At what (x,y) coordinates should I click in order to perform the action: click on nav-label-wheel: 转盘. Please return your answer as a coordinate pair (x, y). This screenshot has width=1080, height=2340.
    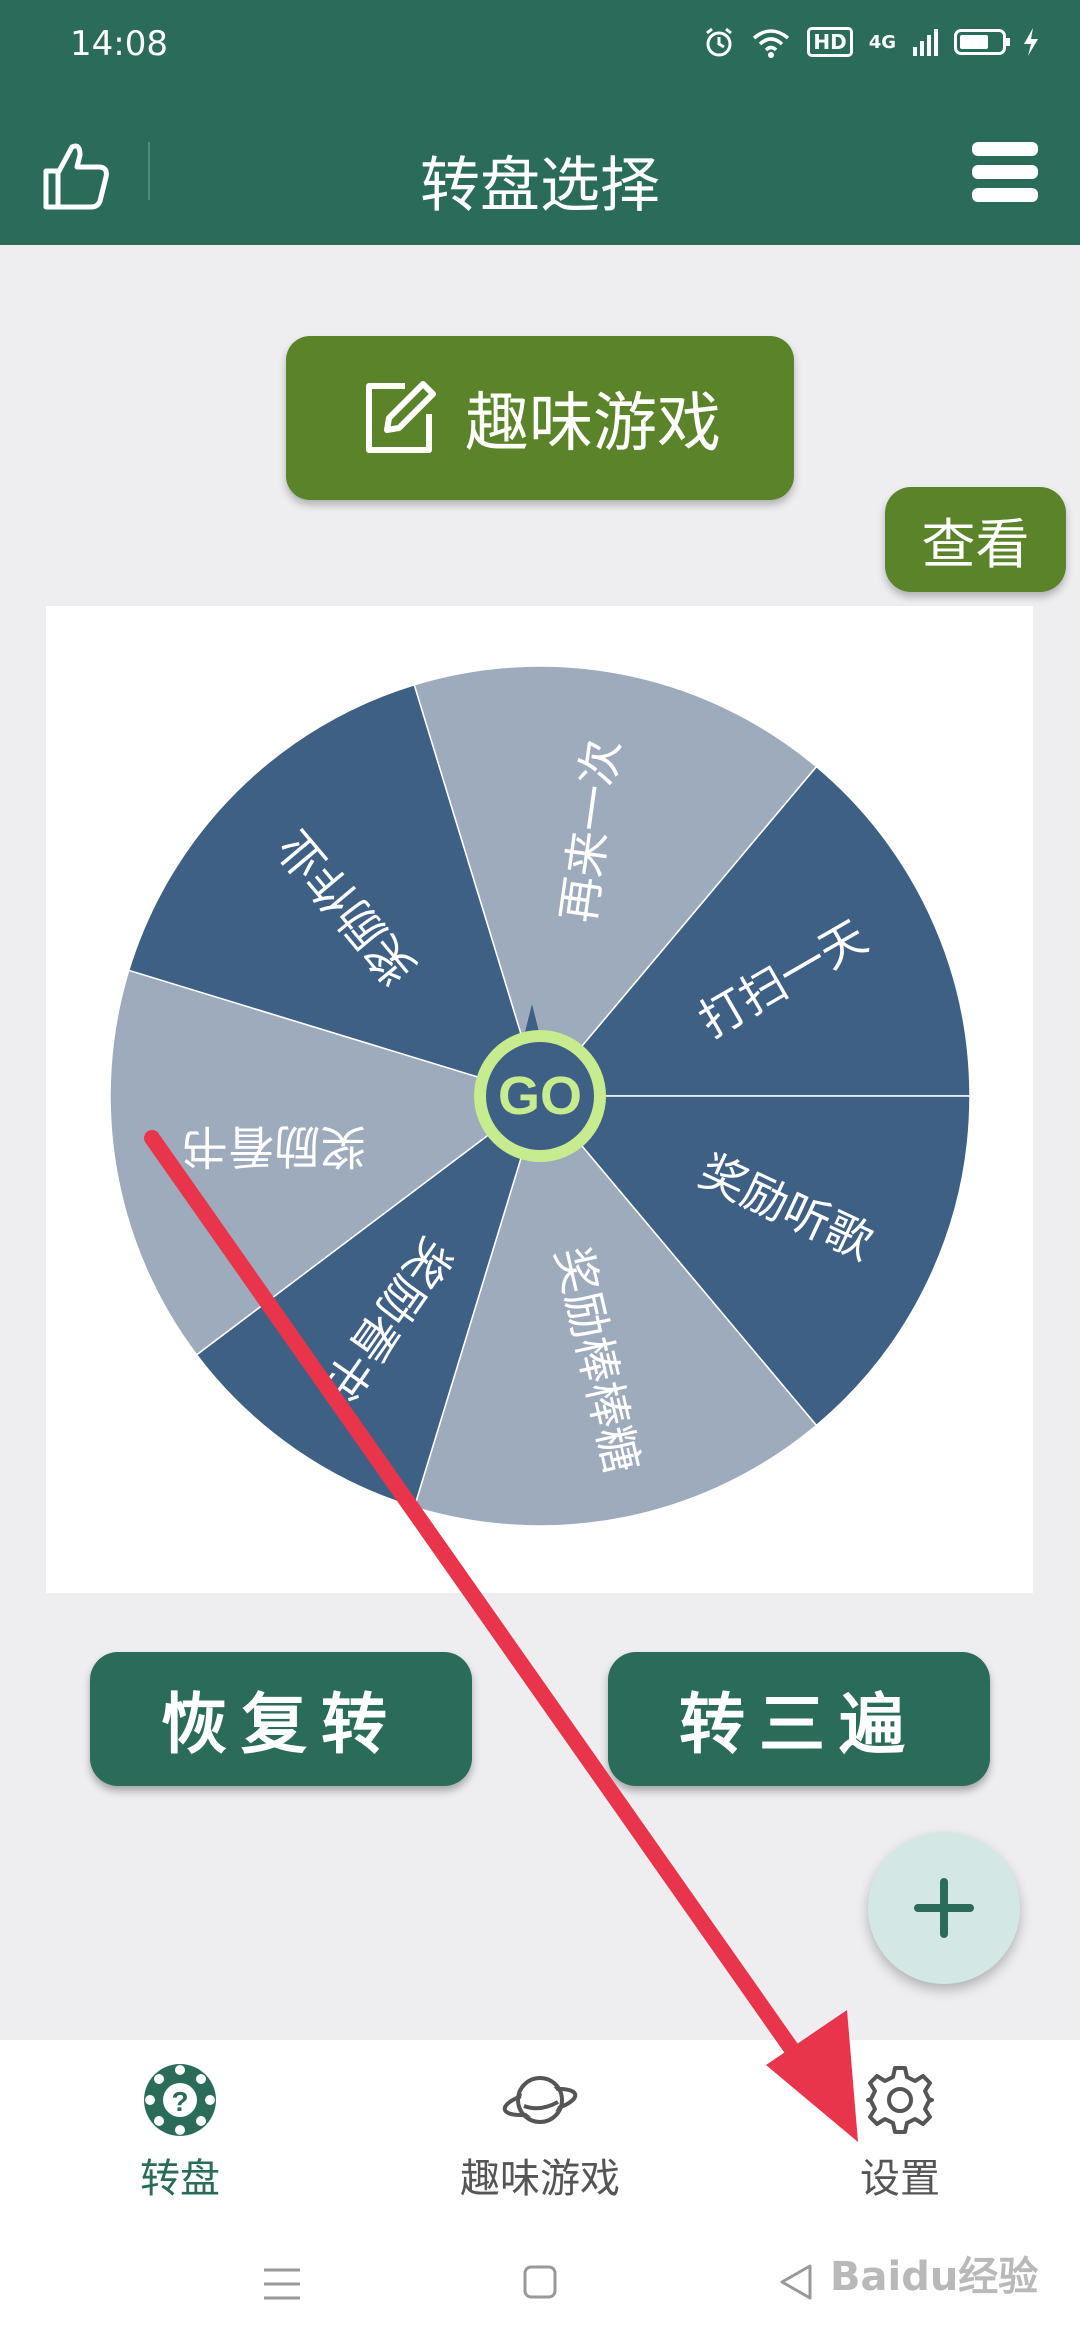
    Looking at the image, I should click on (180, 2179).